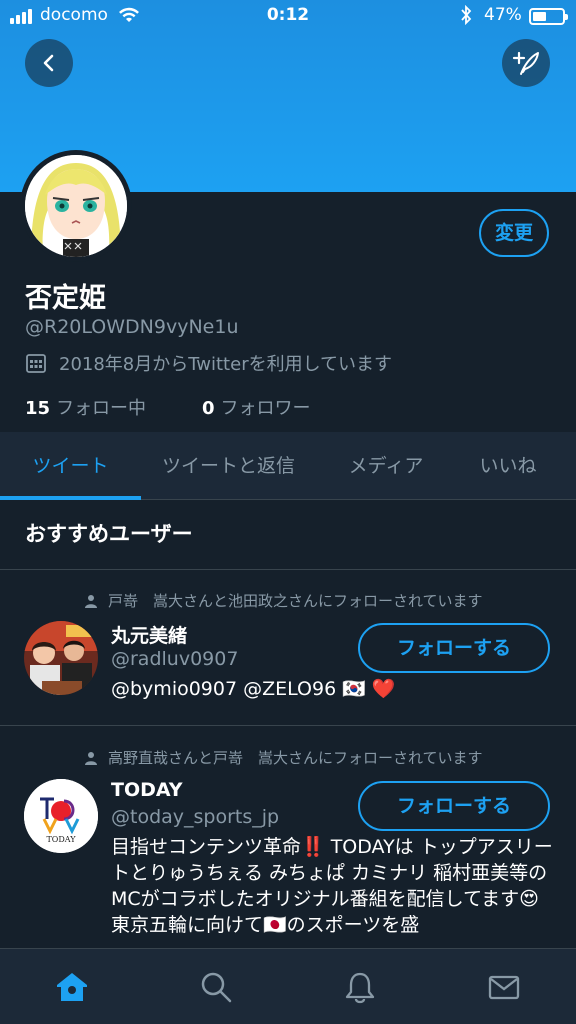 The width and height of the screenshot is (576, 1024). Describe the element at coordinates (195, 817) in the screenshot. I see `user-handle: @today_sports_jp` at that location.